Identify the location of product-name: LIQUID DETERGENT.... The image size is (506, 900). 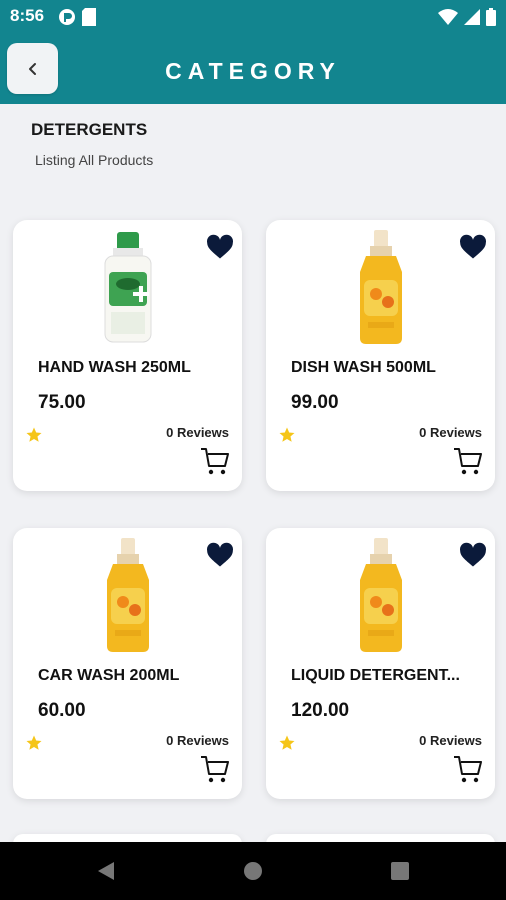
(375, 675).